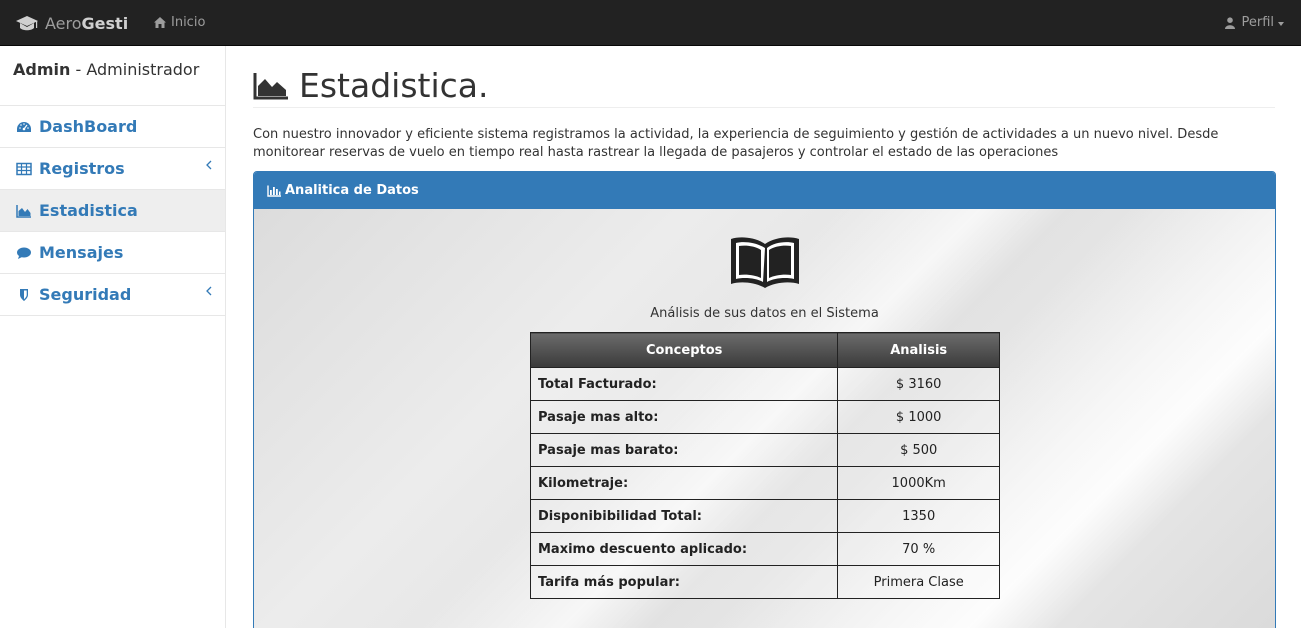 This screenshot has width=1301, height=628. Describe the element at coordinates (160, 22) in the screenshot. I see `home-icon` at that location.